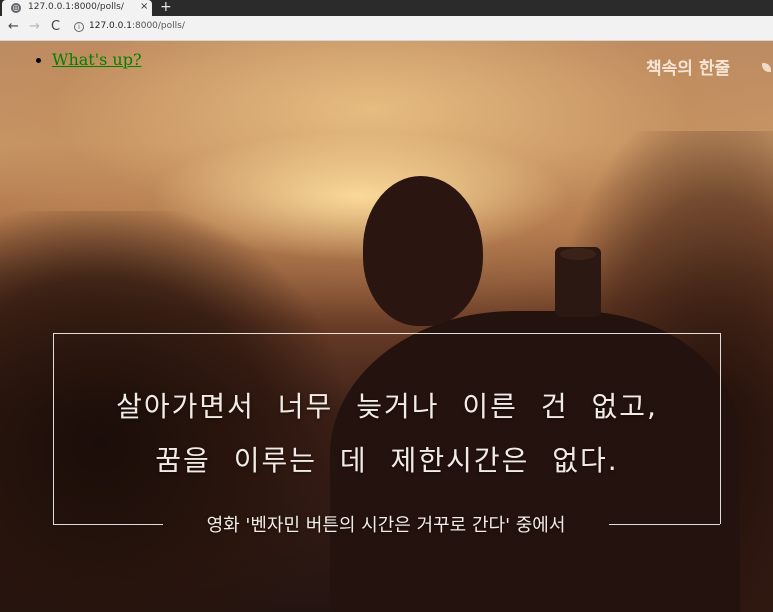 This screenshot has height=612, width=773. What do you see at coordinates (387, 460) in the screenshot?
I see `quote-line-2: 꿈을 이루는 데 제한시간은 없다.` at bounding box center [387, 460].